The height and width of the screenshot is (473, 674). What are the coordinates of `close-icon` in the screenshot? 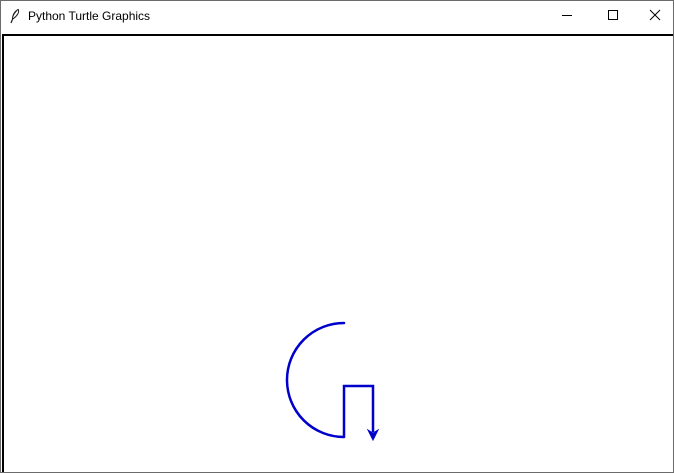 It's located at (655, 17).